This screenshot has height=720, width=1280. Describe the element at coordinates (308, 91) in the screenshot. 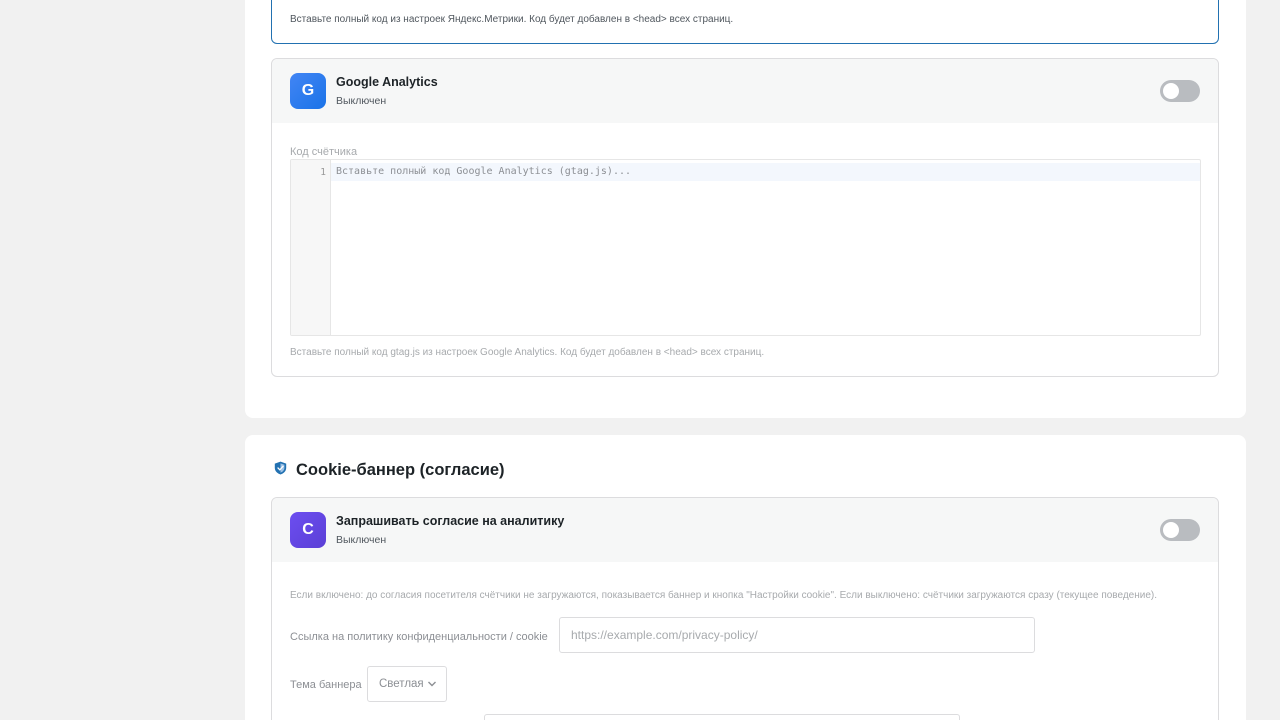

I see `google-analytics-logo: G` at that location.